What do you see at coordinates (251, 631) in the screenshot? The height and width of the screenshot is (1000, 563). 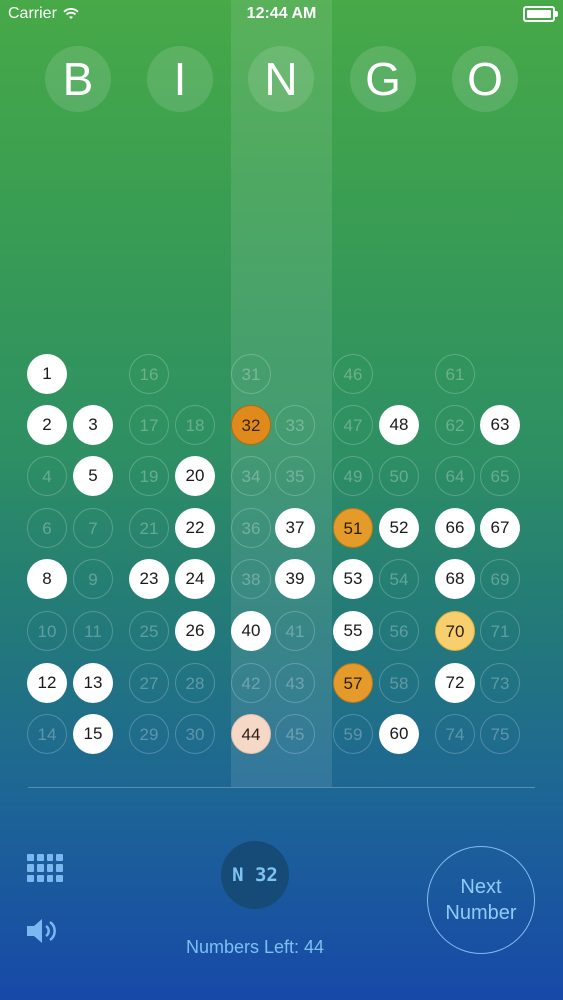 I see `ball-40: 40` at bounding box center [251, 631].